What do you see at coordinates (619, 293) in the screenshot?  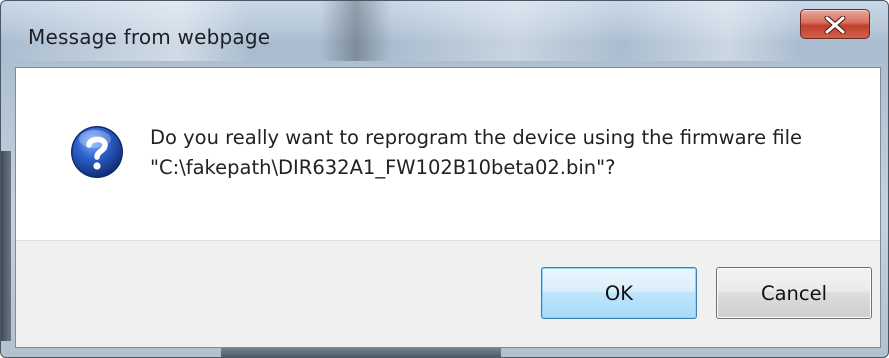 I see `ok-button: OK` at bounding box center [619, 293].